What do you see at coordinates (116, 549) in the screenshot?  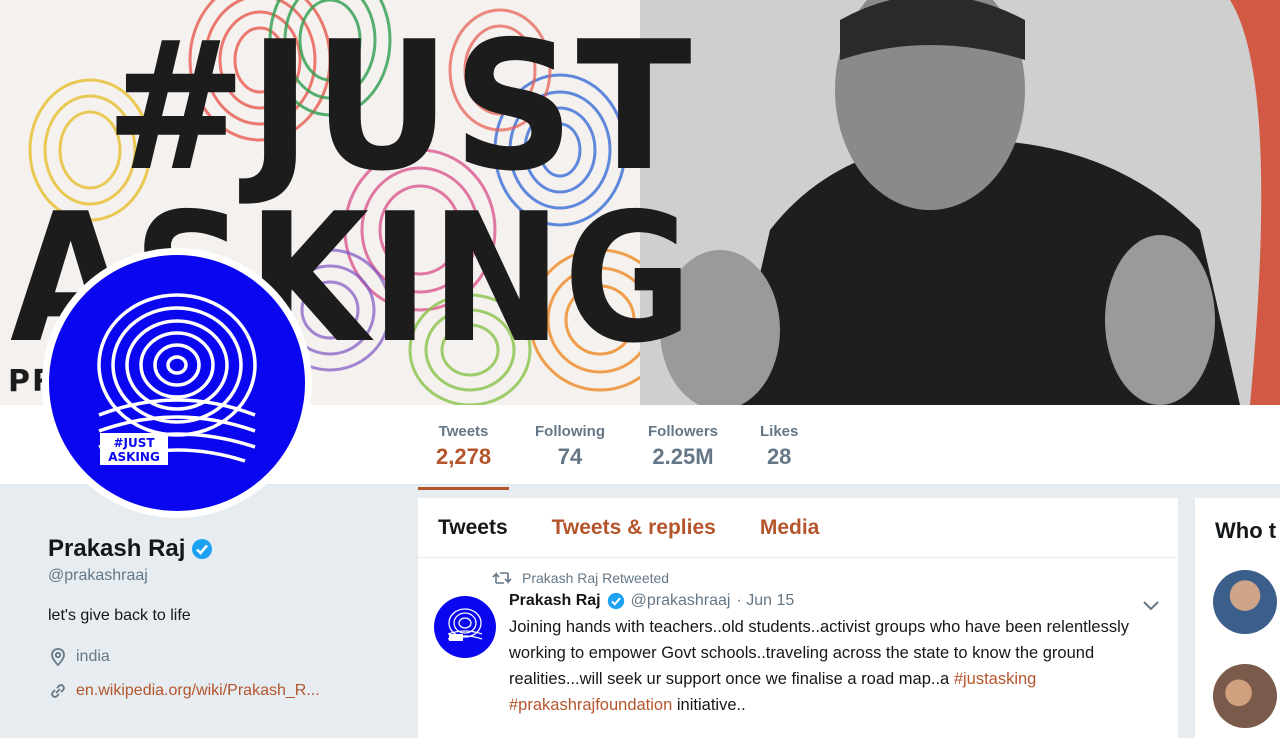 I see `profile-name: Prakash Raj` at bounding box center [116, 549].